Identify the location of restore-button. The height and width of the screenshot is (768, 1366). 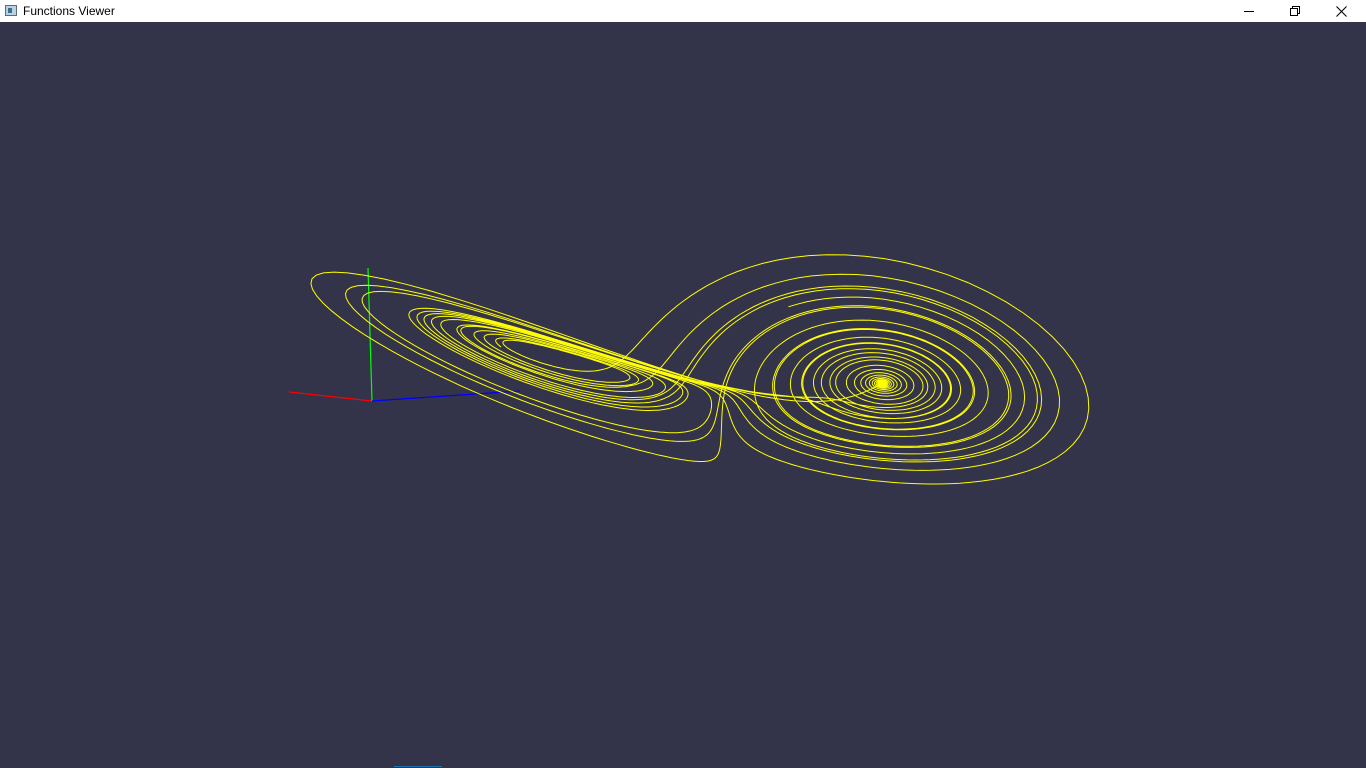
(1295, 11).